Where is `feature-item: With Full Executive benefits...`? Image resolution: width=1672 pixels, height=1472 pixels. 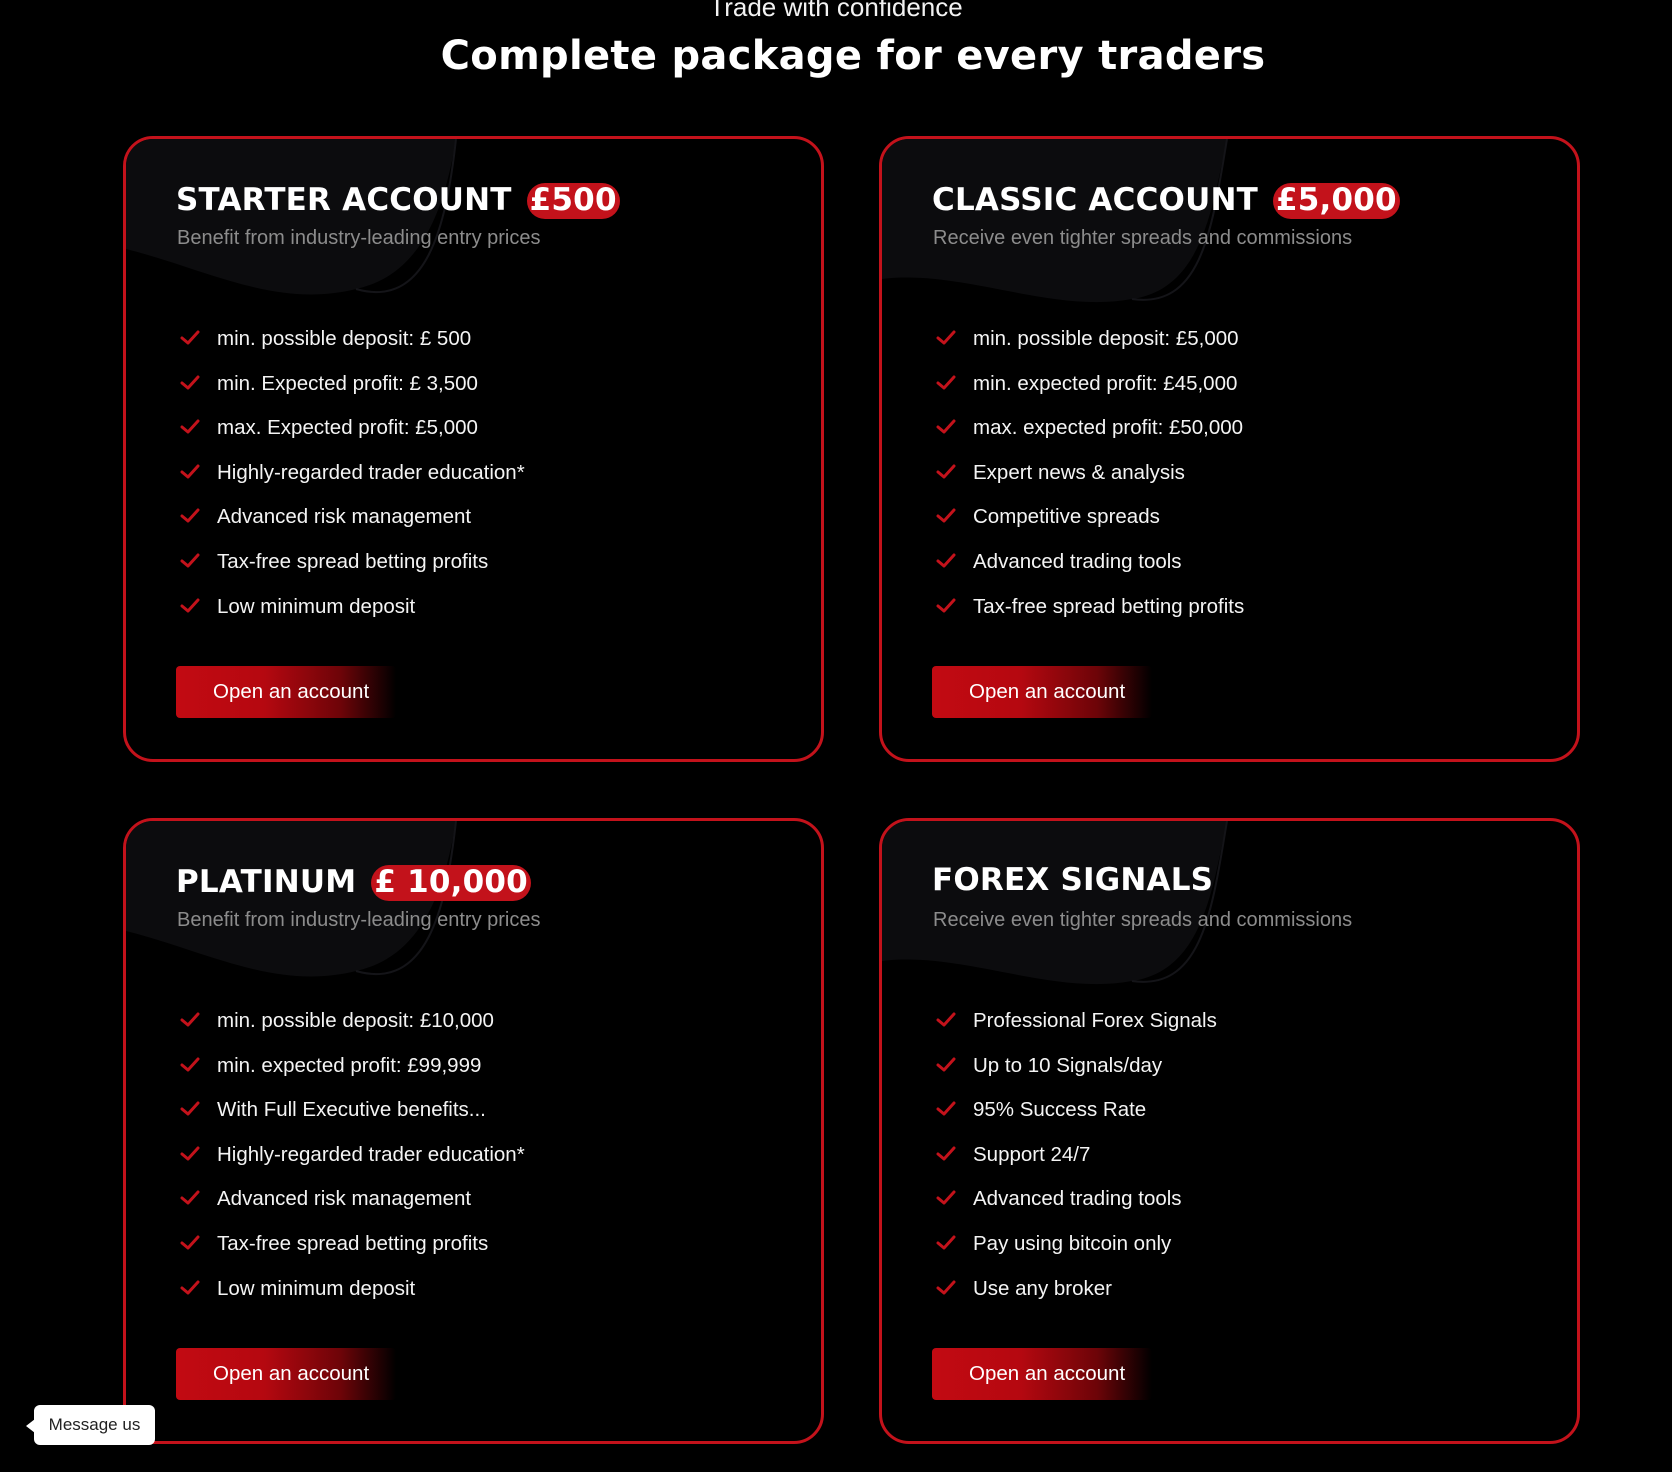 feature-item: With Full Executive benefits... is located at coordinates (352, 1120).